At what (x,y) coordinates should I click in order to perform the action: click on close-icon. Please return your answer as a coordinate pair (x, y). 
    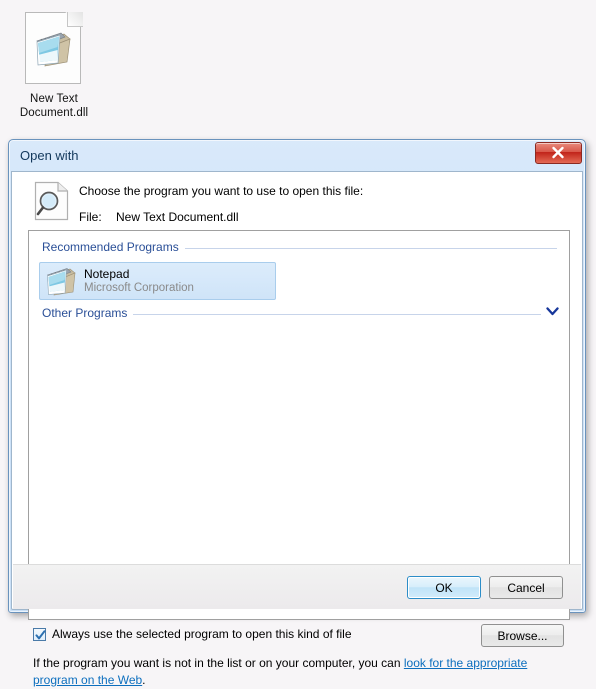
    Looking at the image, I should click on (558, 153).